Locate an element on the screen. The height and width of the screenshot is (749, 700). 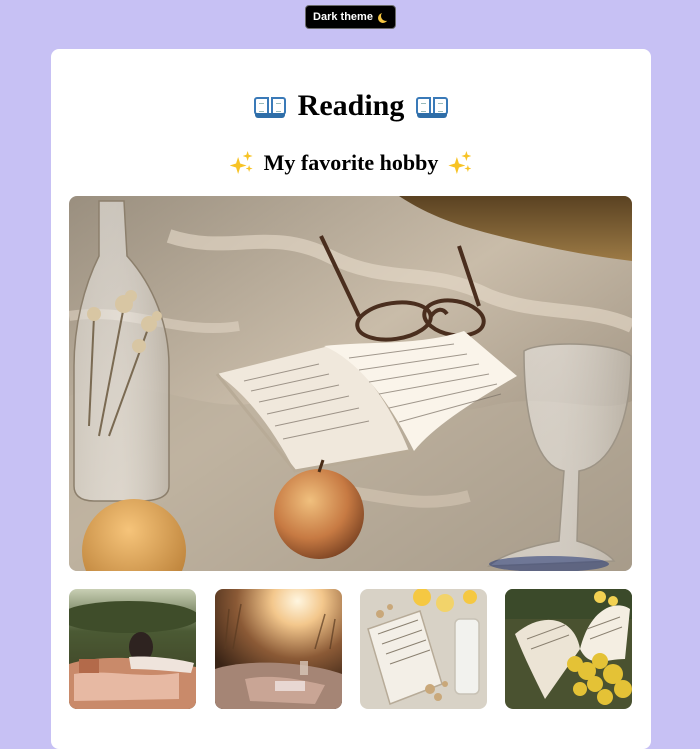
page-subtitle: My favorite hobby is located at coordinates (351, 163).